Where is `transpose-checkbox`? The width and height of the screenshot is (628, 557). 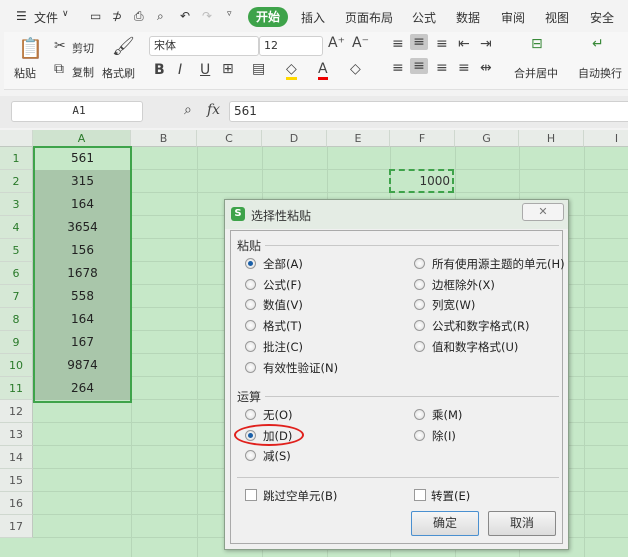 transpose-checkbox is located at coordinates (420, 495).